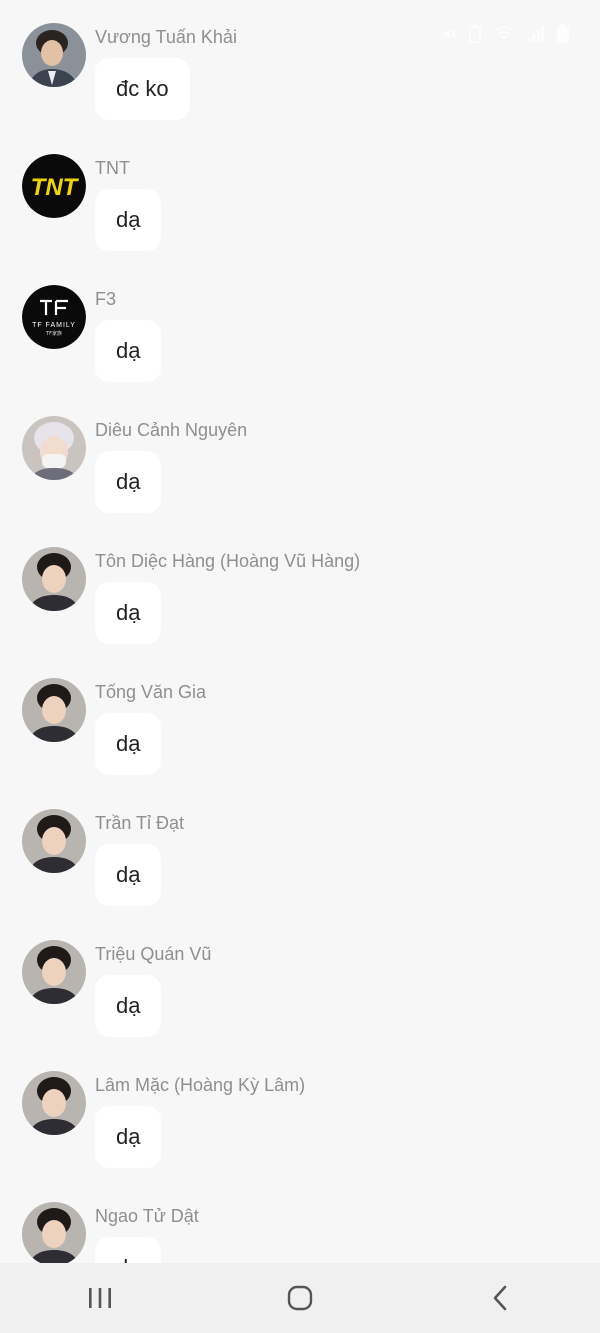 The width and height of the screenshot is (600, 1333). Describe the element at coordinates (142, 89) in the screenshot. I see `message-bubble: đc ko` at that location.